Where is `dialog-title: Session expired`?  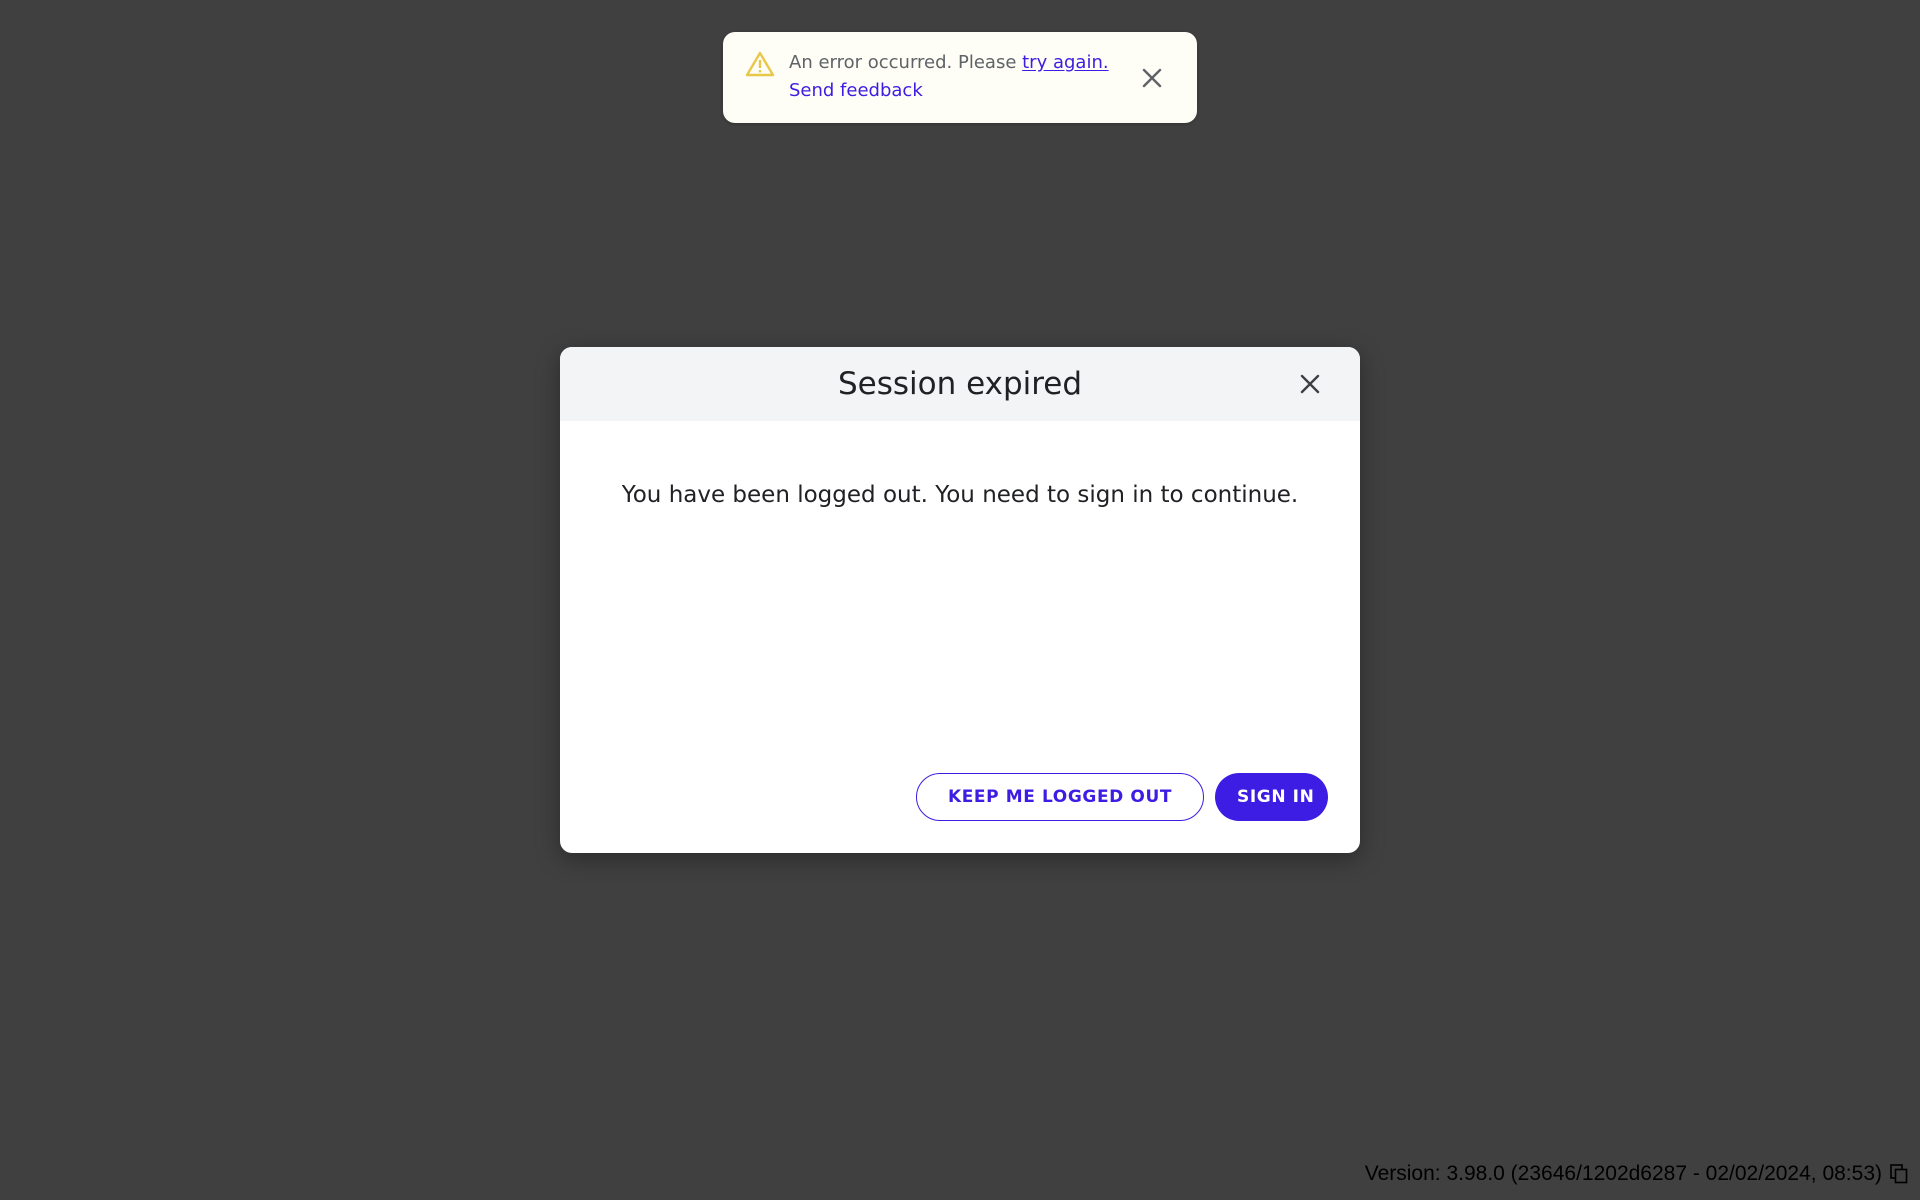 dialog-title: Session expired is located at coordinates (960, 384).